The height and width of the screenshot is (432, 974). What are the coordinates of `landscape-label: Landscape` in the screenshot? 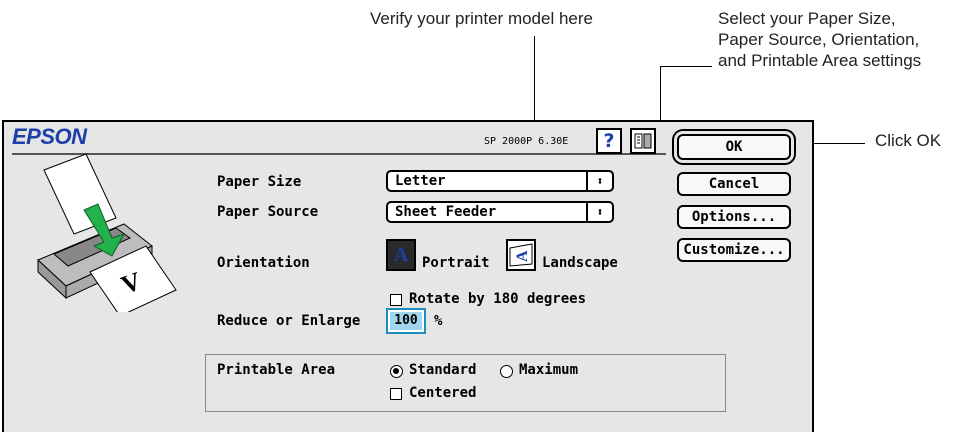 It's located at (580, 263).